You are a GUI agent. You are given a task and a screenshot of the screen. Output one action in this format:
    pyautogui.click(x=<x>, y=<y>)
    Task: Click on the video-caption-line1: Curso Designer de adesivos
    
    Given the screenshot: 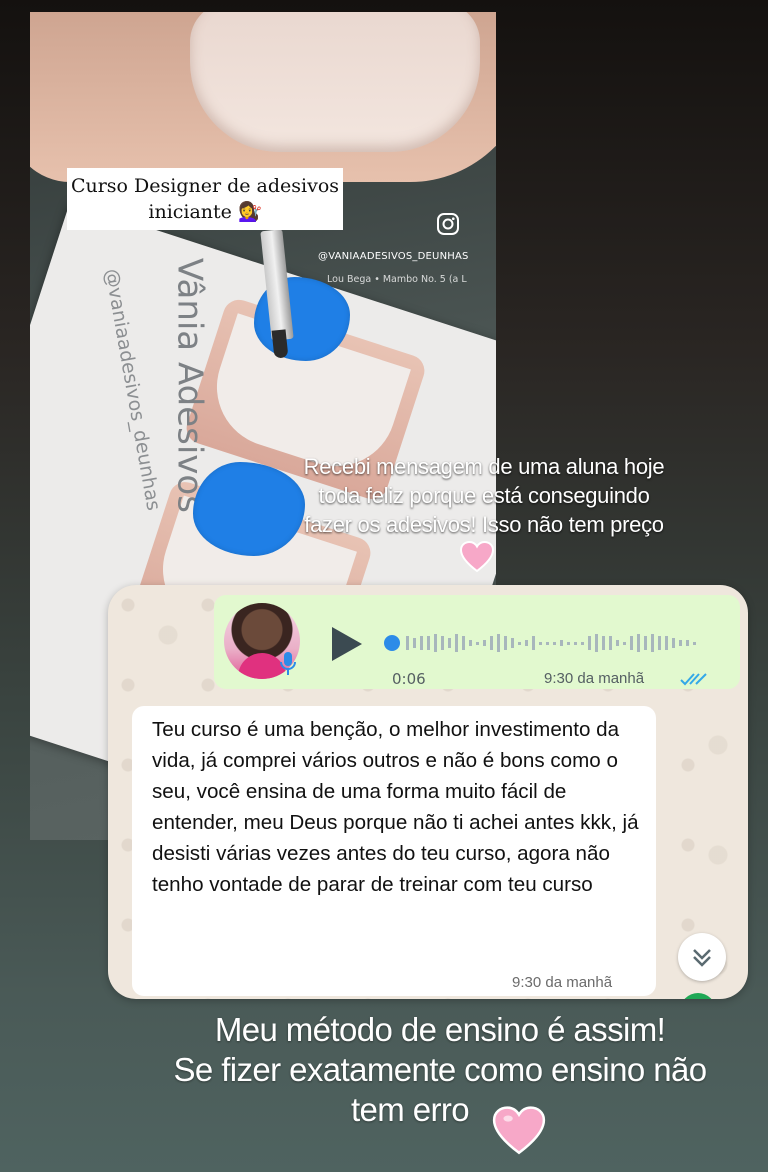 What is the action you would take?
    pyautogui.click(x=205, y=186)
    